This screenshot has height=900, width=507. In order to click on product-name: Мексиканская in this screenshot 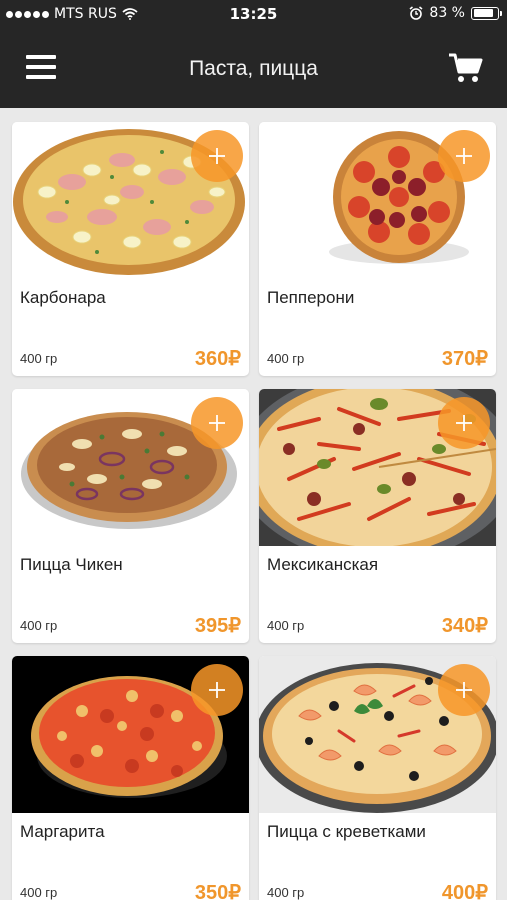, I will do `click(323, 564)`.